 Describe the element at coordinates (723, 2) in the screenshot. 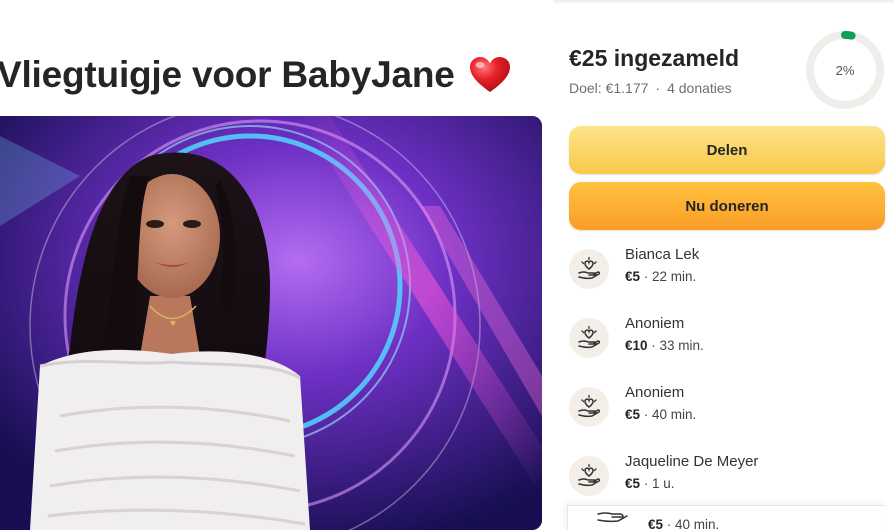

I see `sidebar-top-divider` at that location.